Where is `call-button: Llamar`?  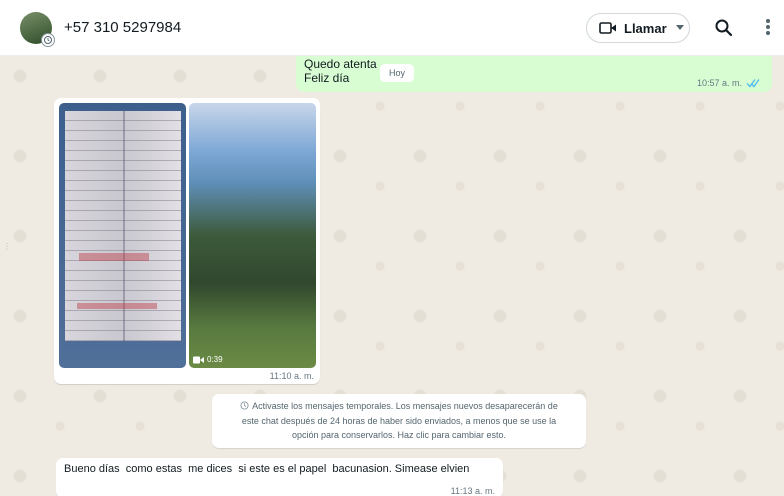 call-button: Llamar is located at coordinates (638, 28).